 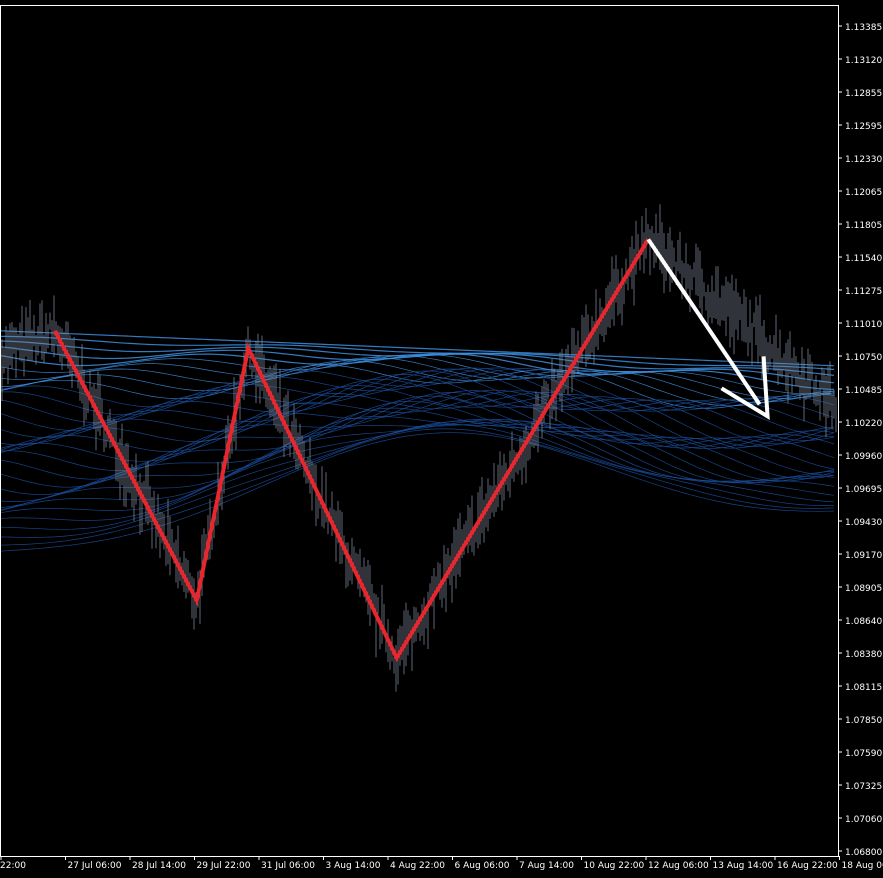 What do you see at coordinates (863, 556) in the screenshot?
I see `y-tick-label: 1.09170` at bounding box center [863, 556].